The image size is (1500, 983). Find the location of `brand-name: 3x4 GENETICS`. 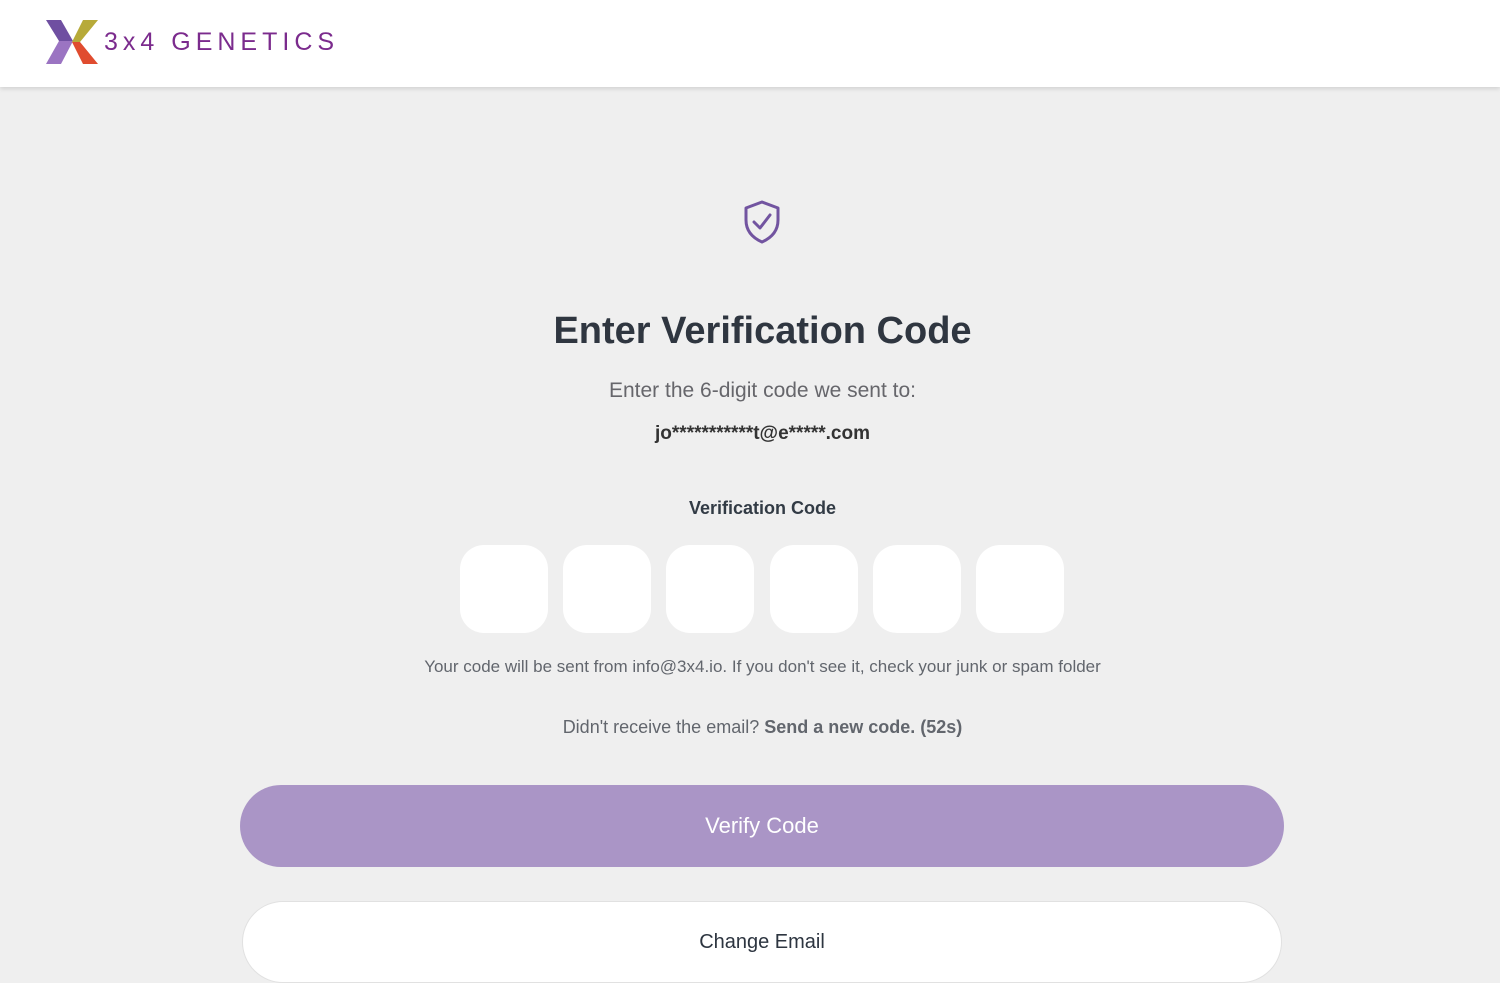

brand-name: 3x4 GENETICS is located at coordinates (222, 42).